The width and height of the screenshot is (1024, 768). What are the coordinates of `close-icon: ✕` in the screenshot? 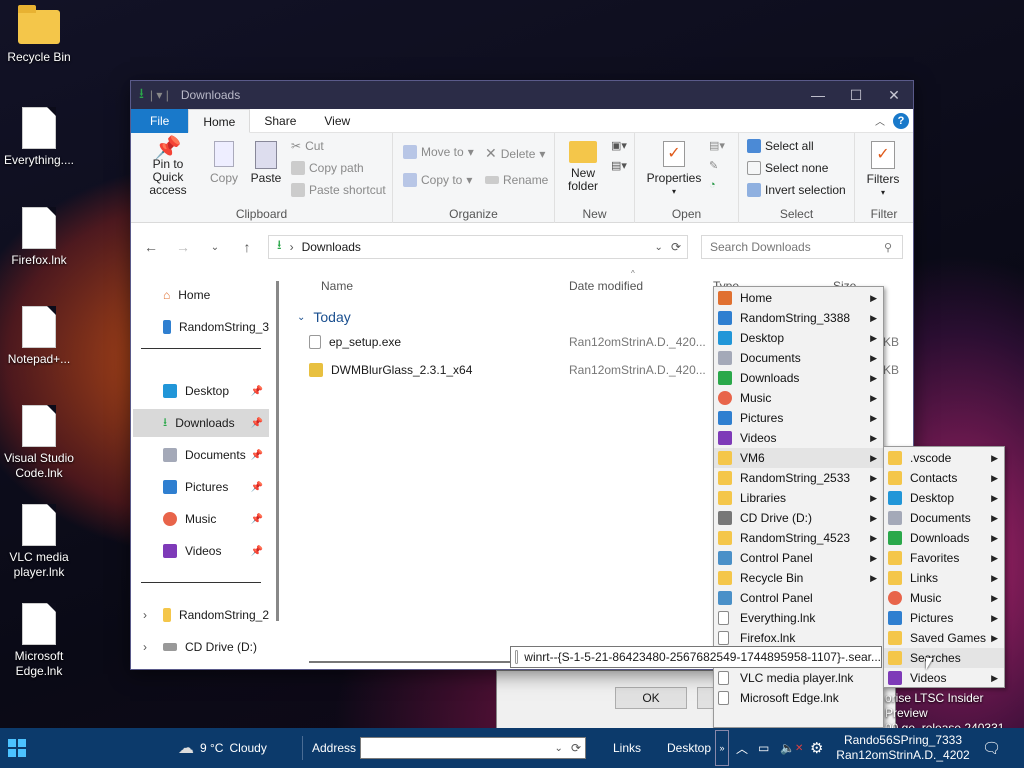 It's located at (894, 95).